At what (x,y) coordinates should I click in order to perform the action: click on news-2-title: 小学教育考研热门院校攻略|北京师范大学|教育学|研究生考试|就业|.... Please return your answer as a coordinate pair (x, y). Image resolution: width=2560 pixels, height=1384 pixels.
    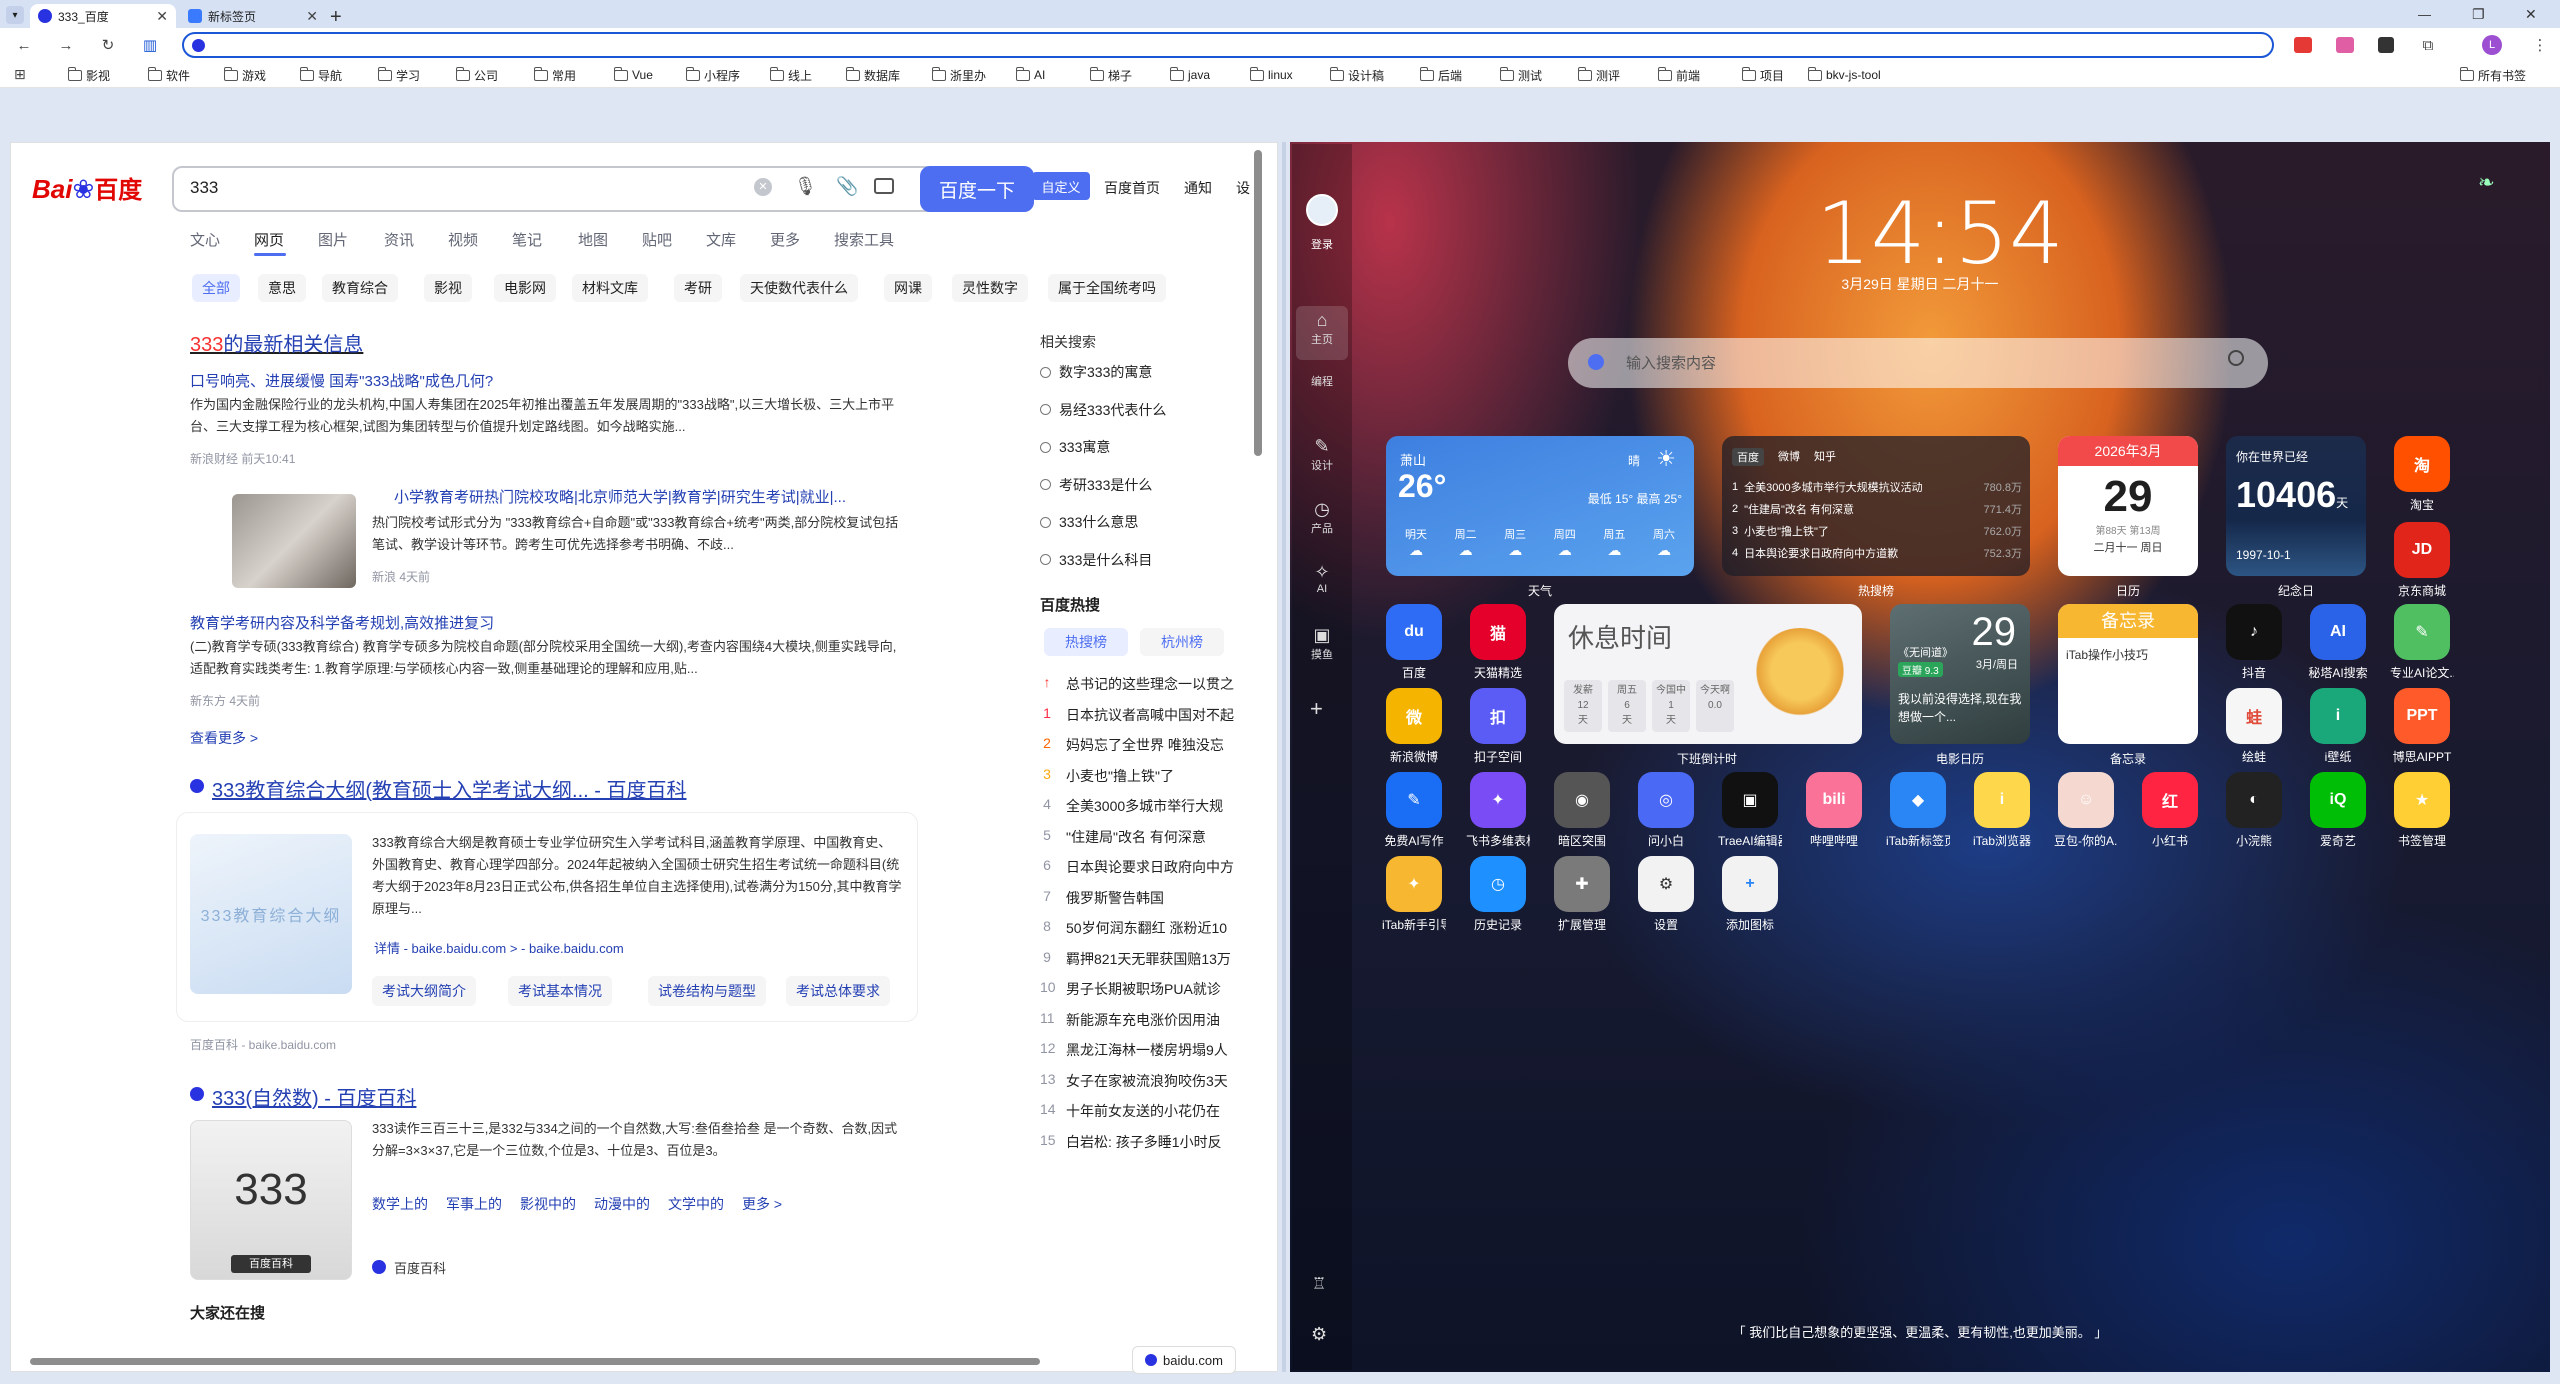
    Looking at the image, I should click on (644, 496).